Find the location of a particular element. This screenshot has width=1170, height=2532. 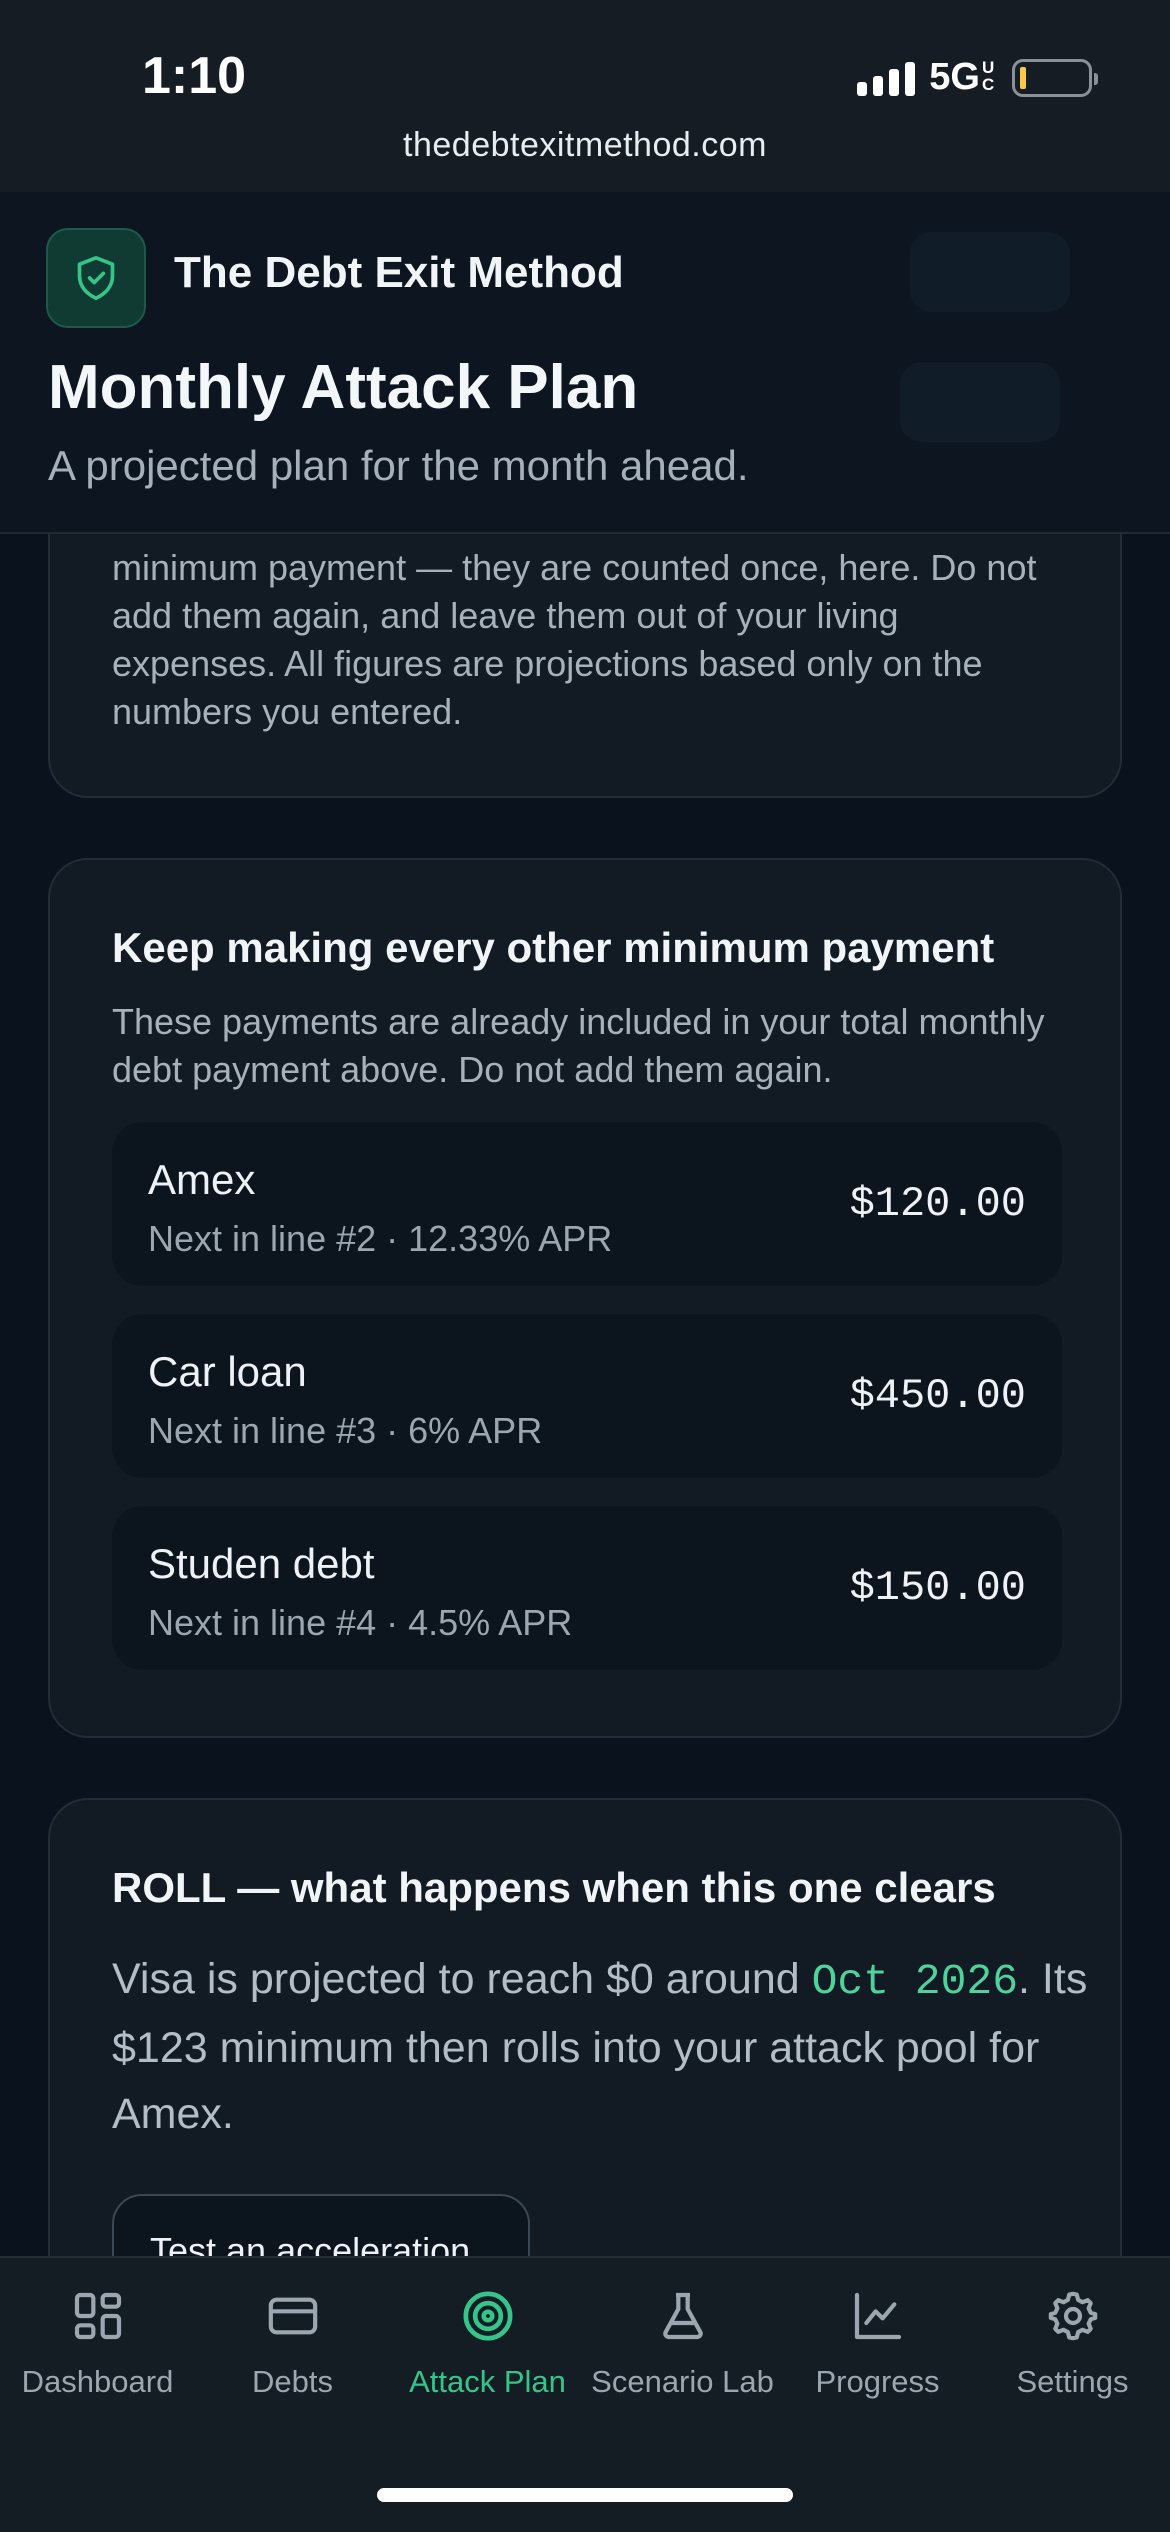

roll-title: ROLL — what happens when this one clears is located at coordinates (554, 1887).